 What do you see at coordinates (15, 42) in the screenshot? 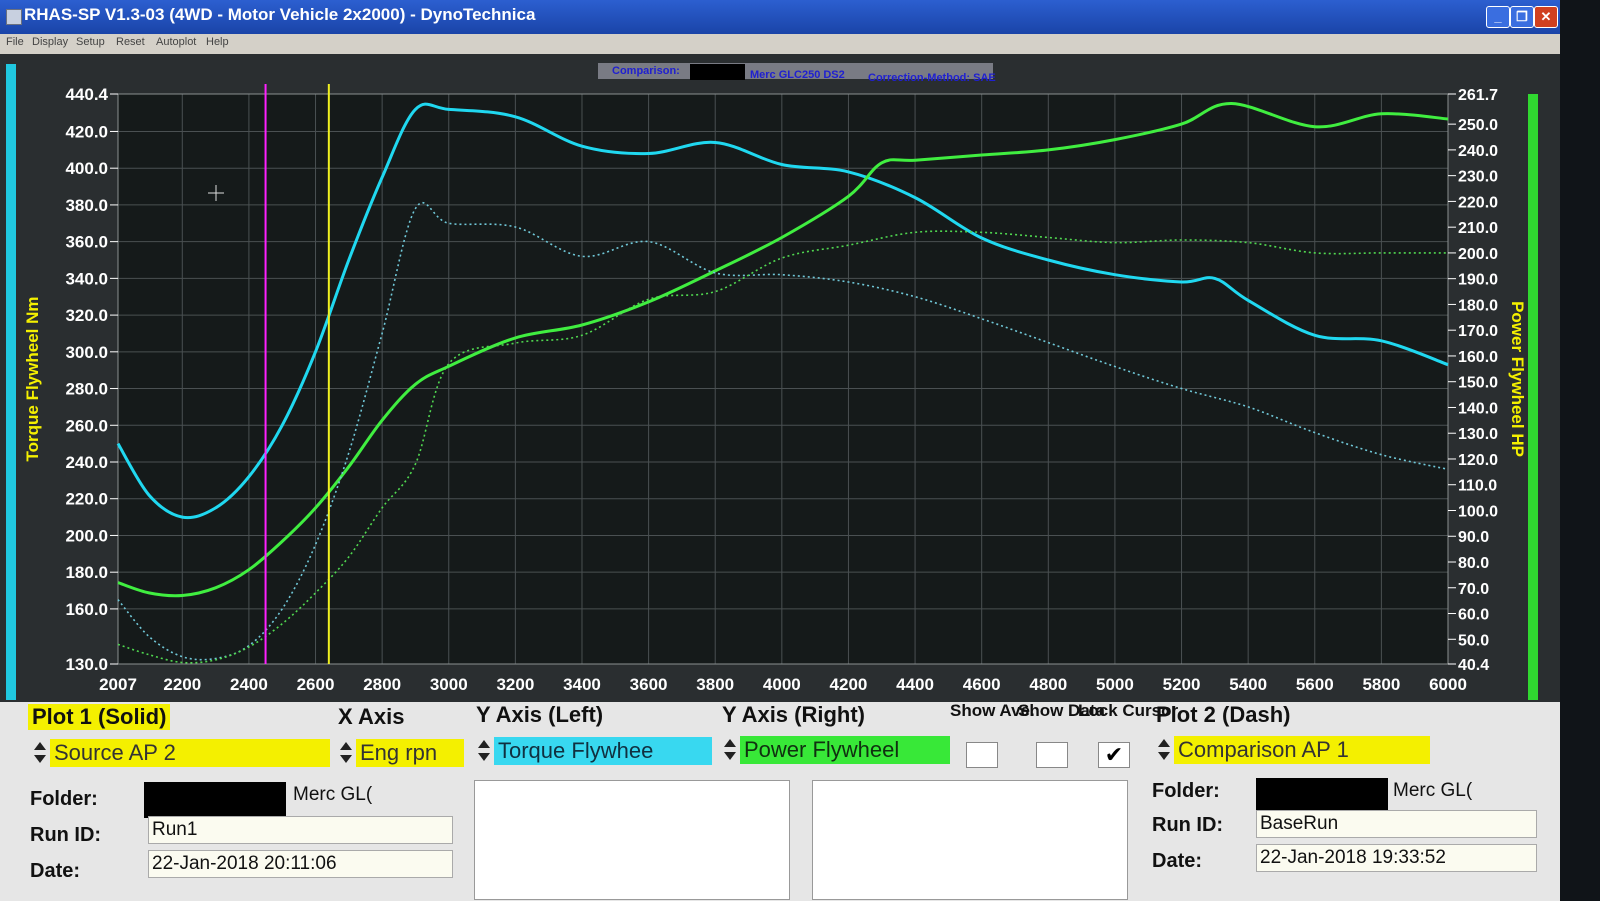
I see `menu-file: File` at bounding box center [15, 42].